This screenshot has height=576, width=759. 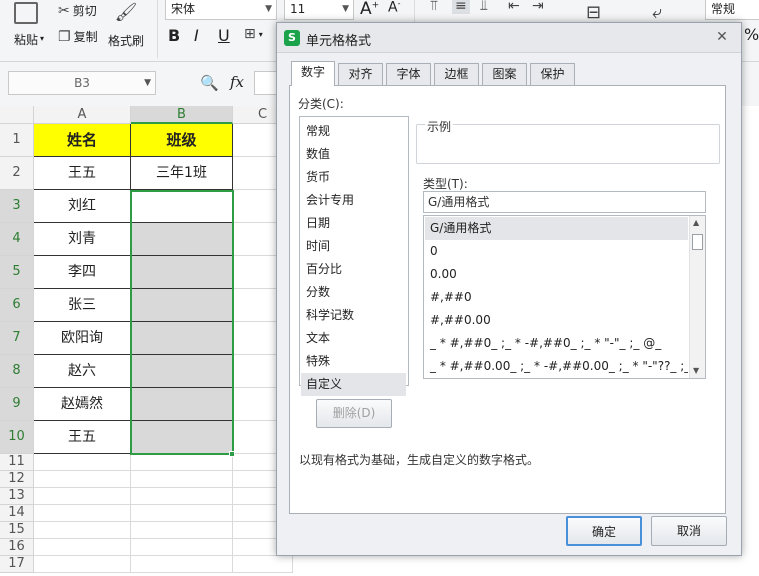 I want to click on type-item: 0, so click(x=556, y=251).